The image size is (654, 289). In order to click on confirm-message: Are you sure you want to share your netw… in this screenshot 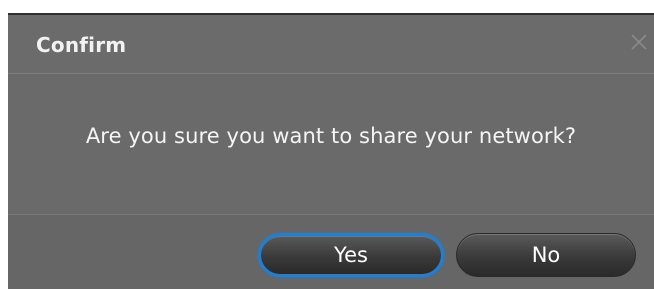, I will do `click(331, 136)`.